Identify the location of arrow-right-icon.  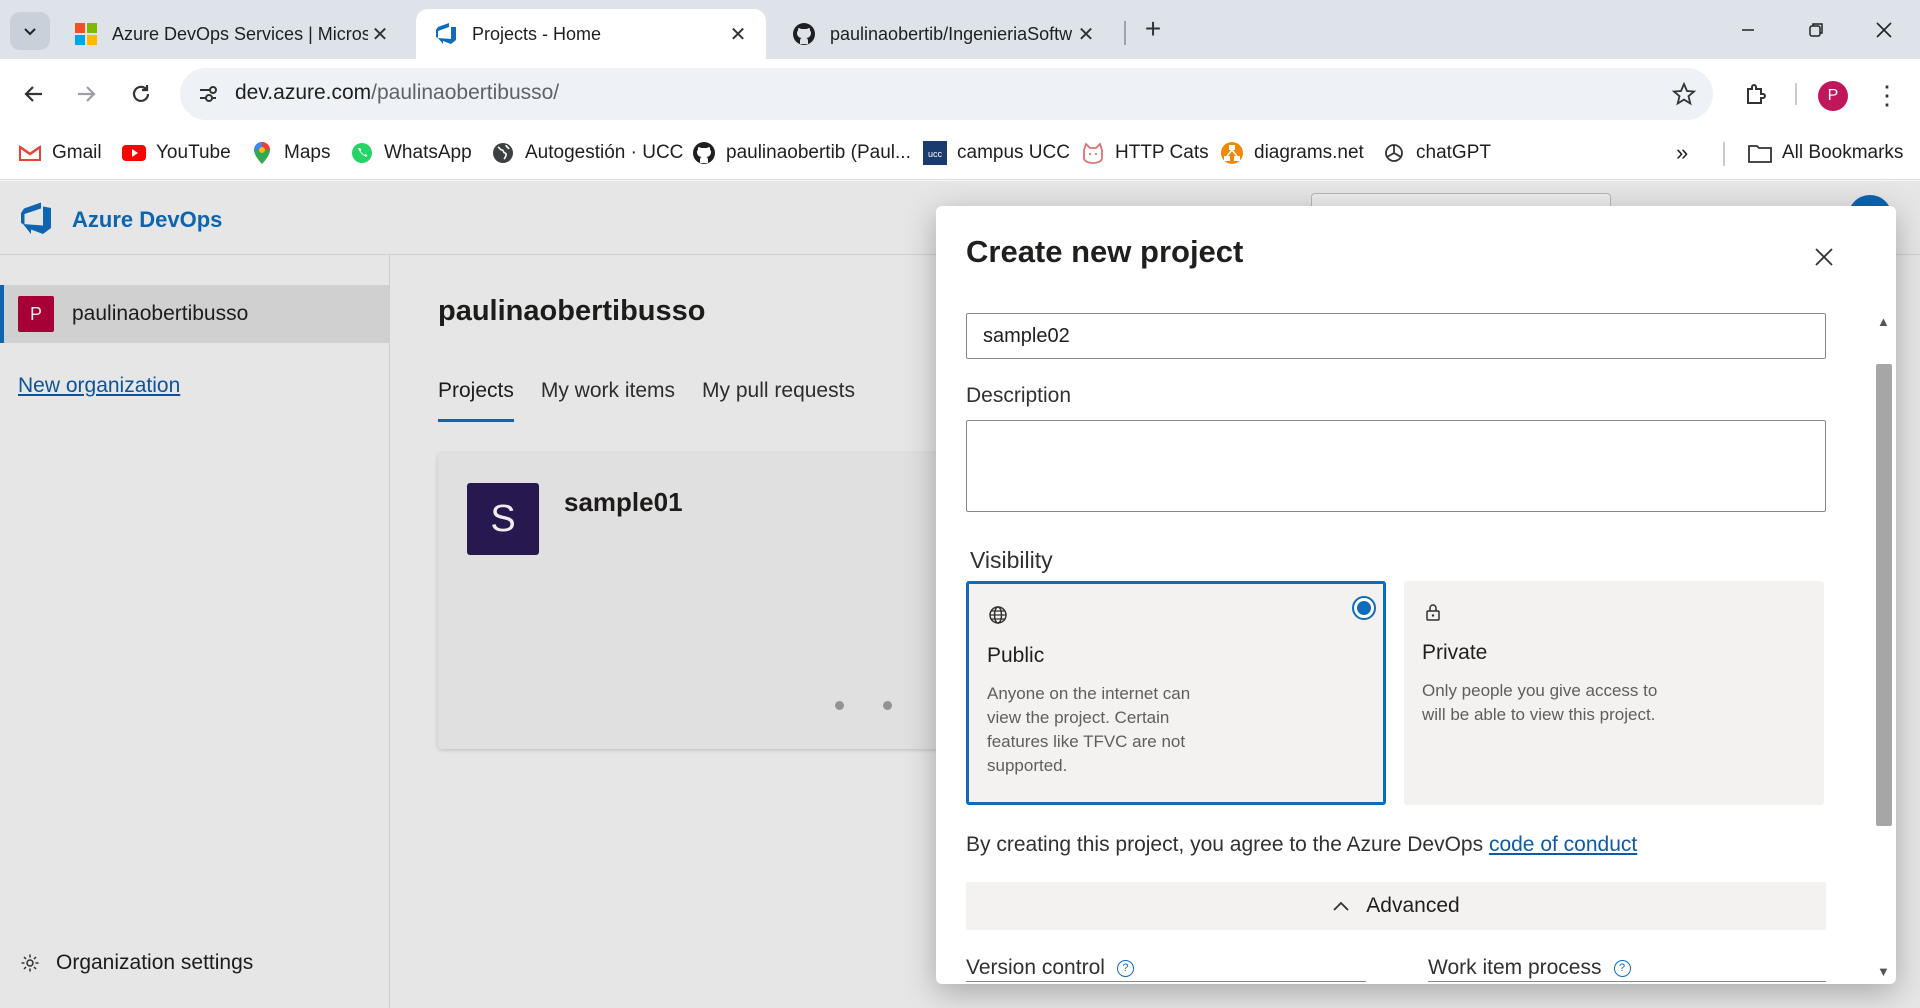
(87, 94).